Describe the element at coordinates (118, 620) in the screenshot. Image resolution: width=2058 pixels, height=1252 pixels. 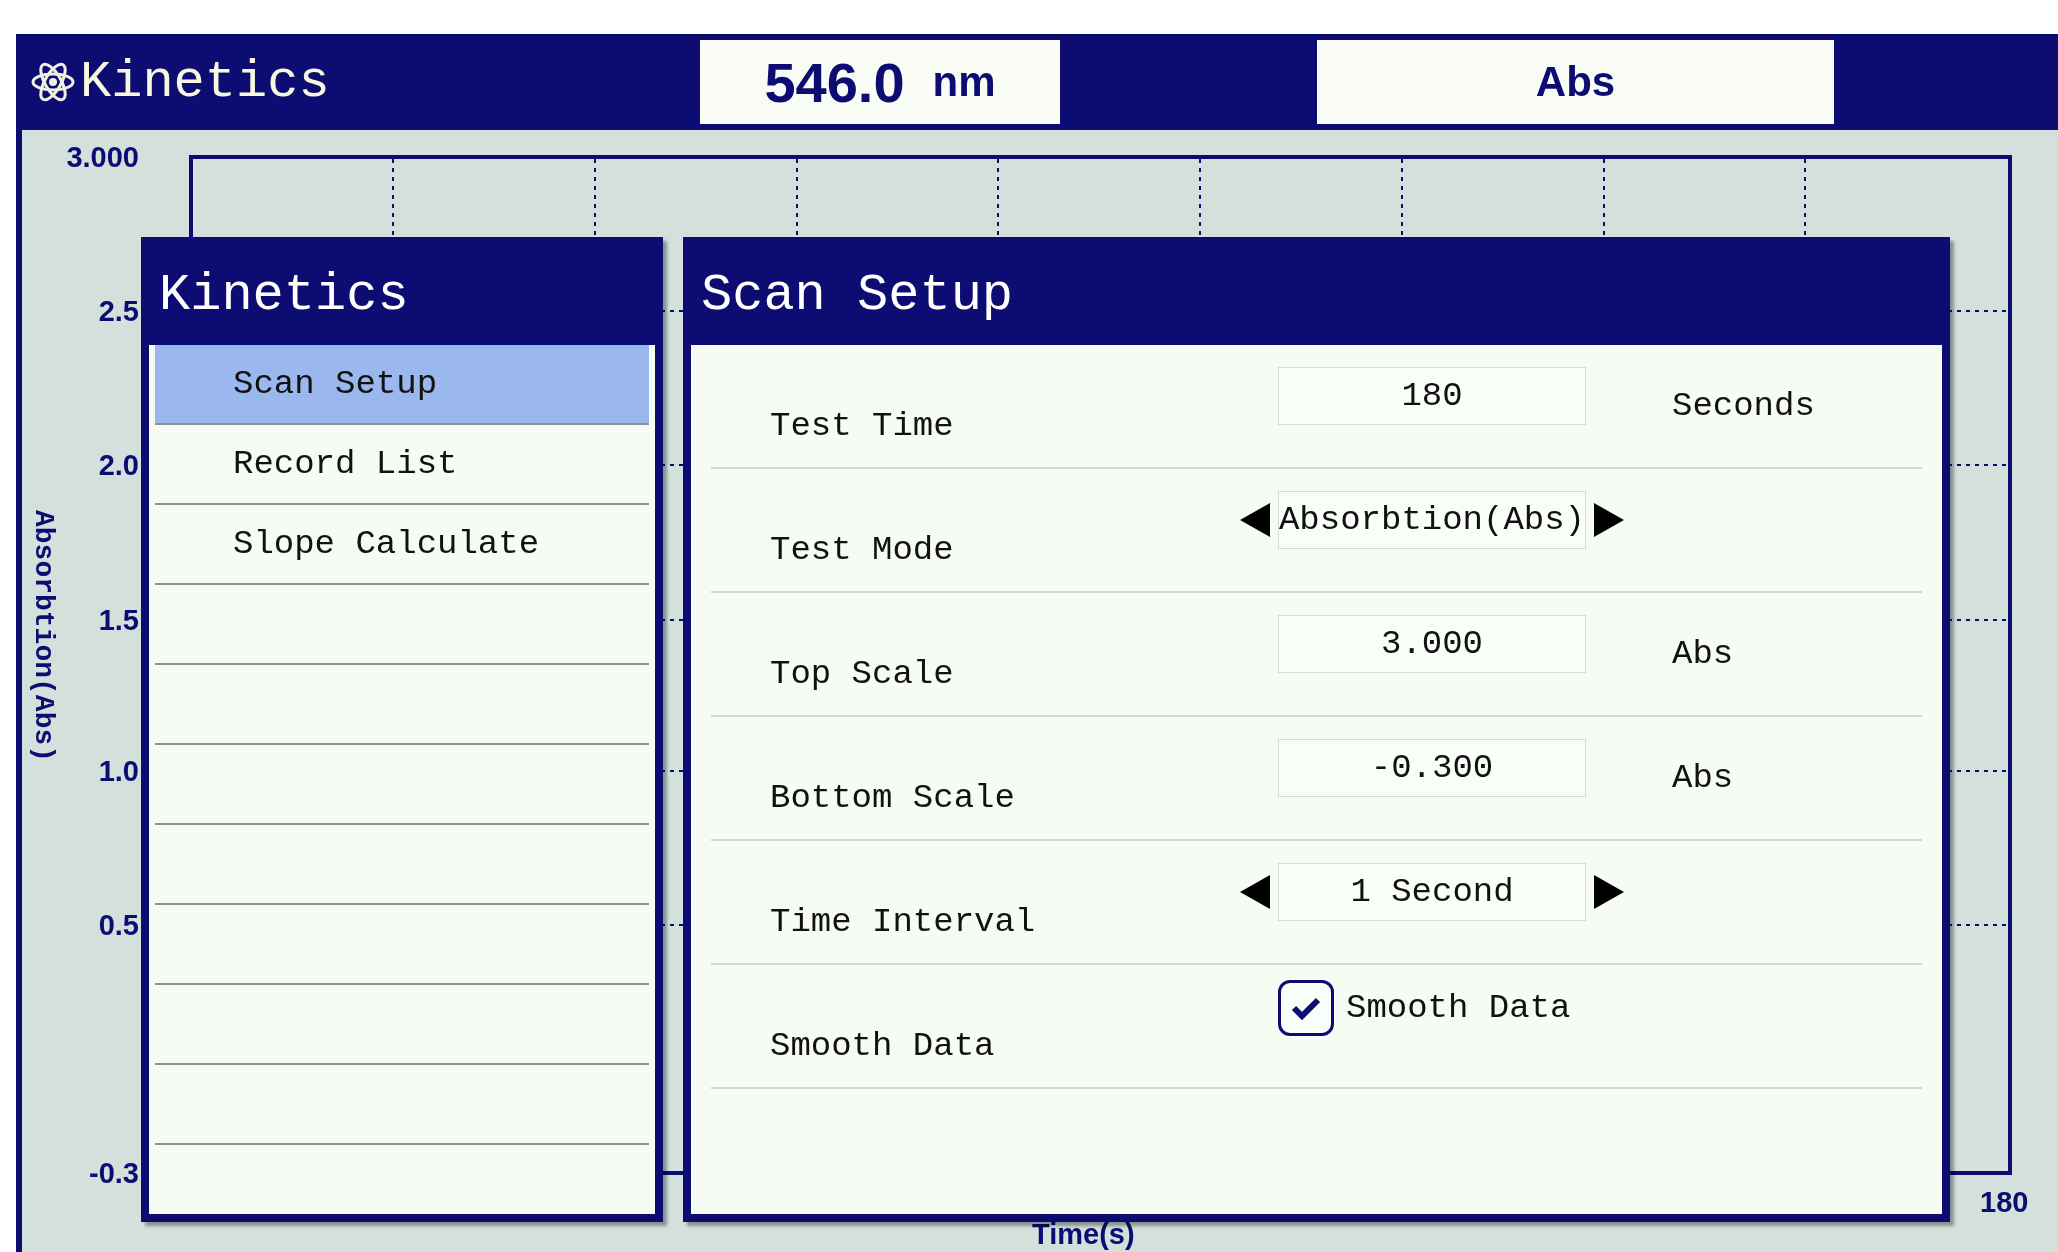
I see `y-tick-label: 1.5` at that location.